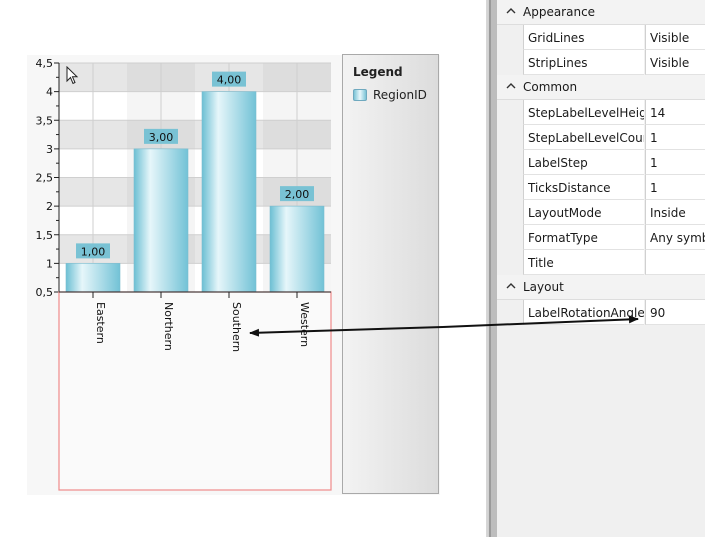 The width and height of the screenshot is (705, 537). I want to click on property-value: Any symbo, so click(675, 237).